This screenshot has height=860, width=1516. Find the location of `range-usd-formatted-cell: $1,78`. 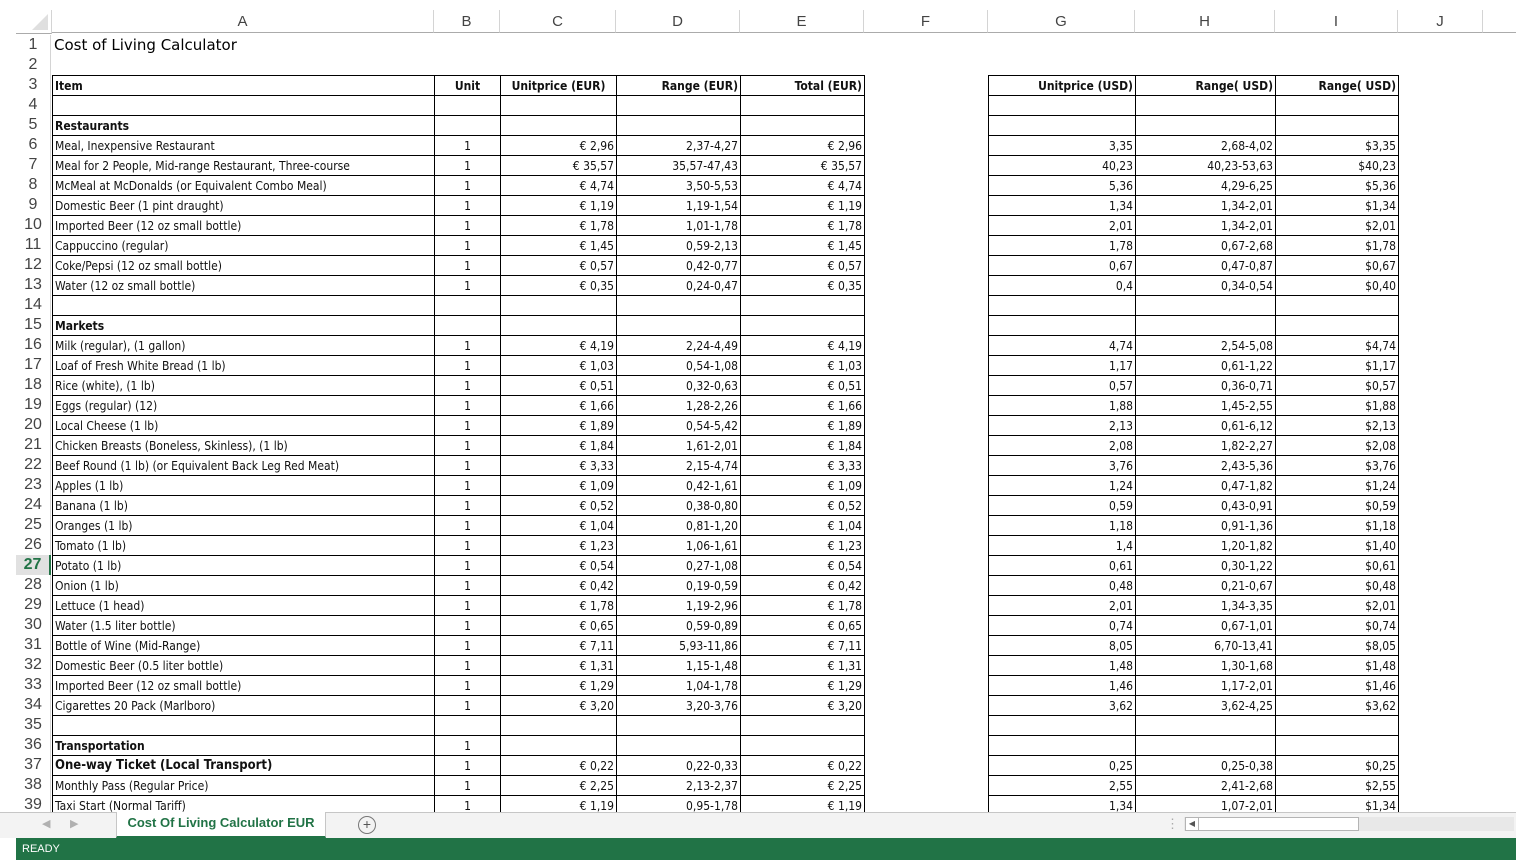

range-usd-formatted-cell: $1,78 is located at coordinates (1337, 245).